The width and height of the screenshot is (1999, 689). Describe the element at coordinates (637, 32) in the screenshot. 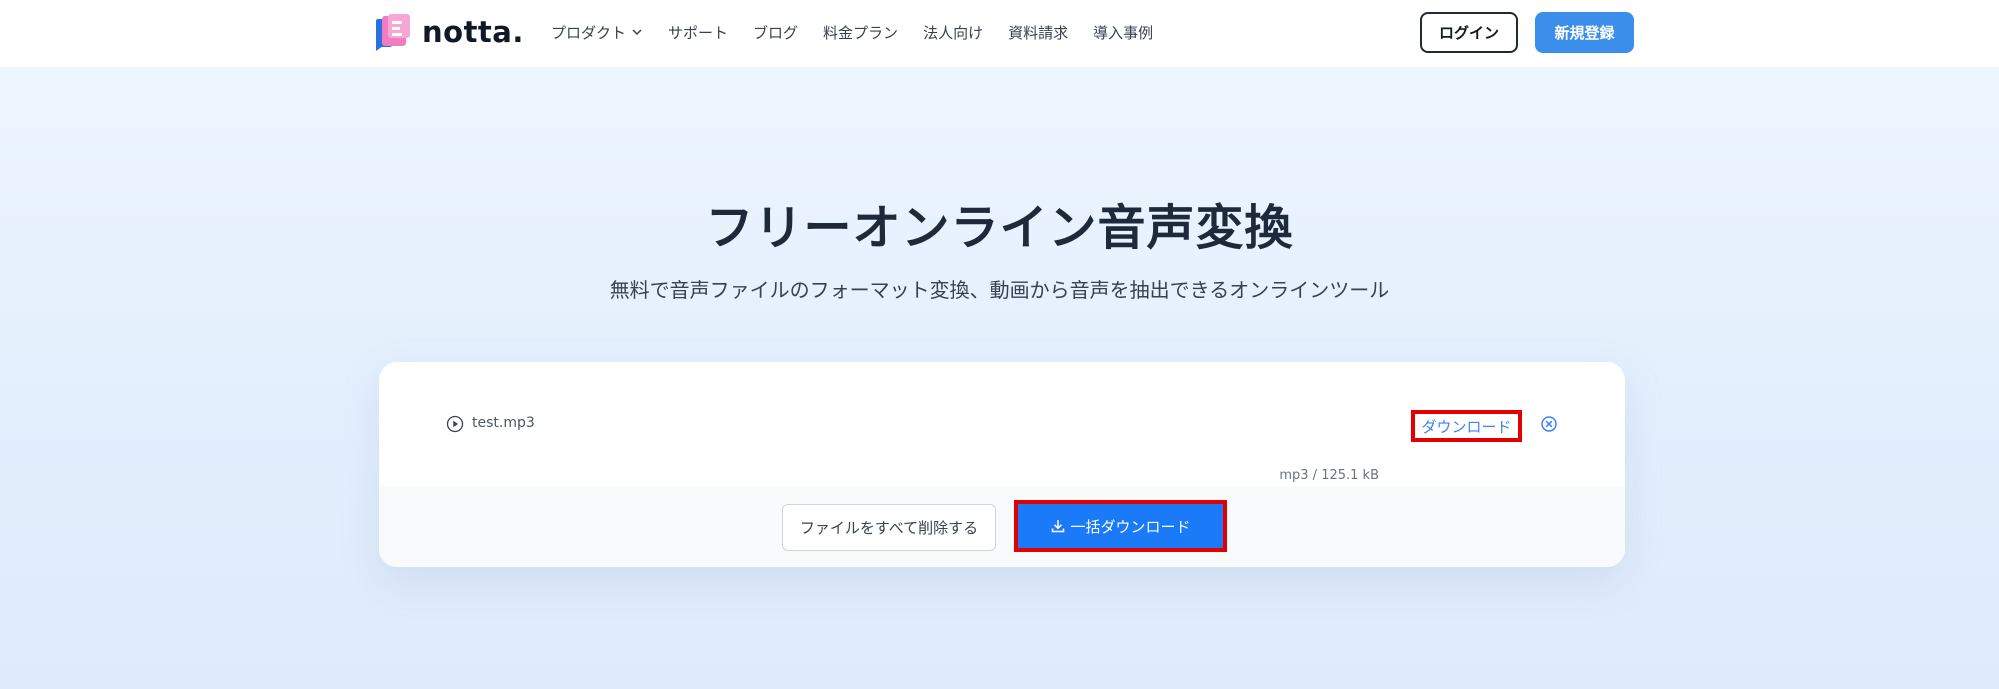

I see `chevron-down-icon` at that location.